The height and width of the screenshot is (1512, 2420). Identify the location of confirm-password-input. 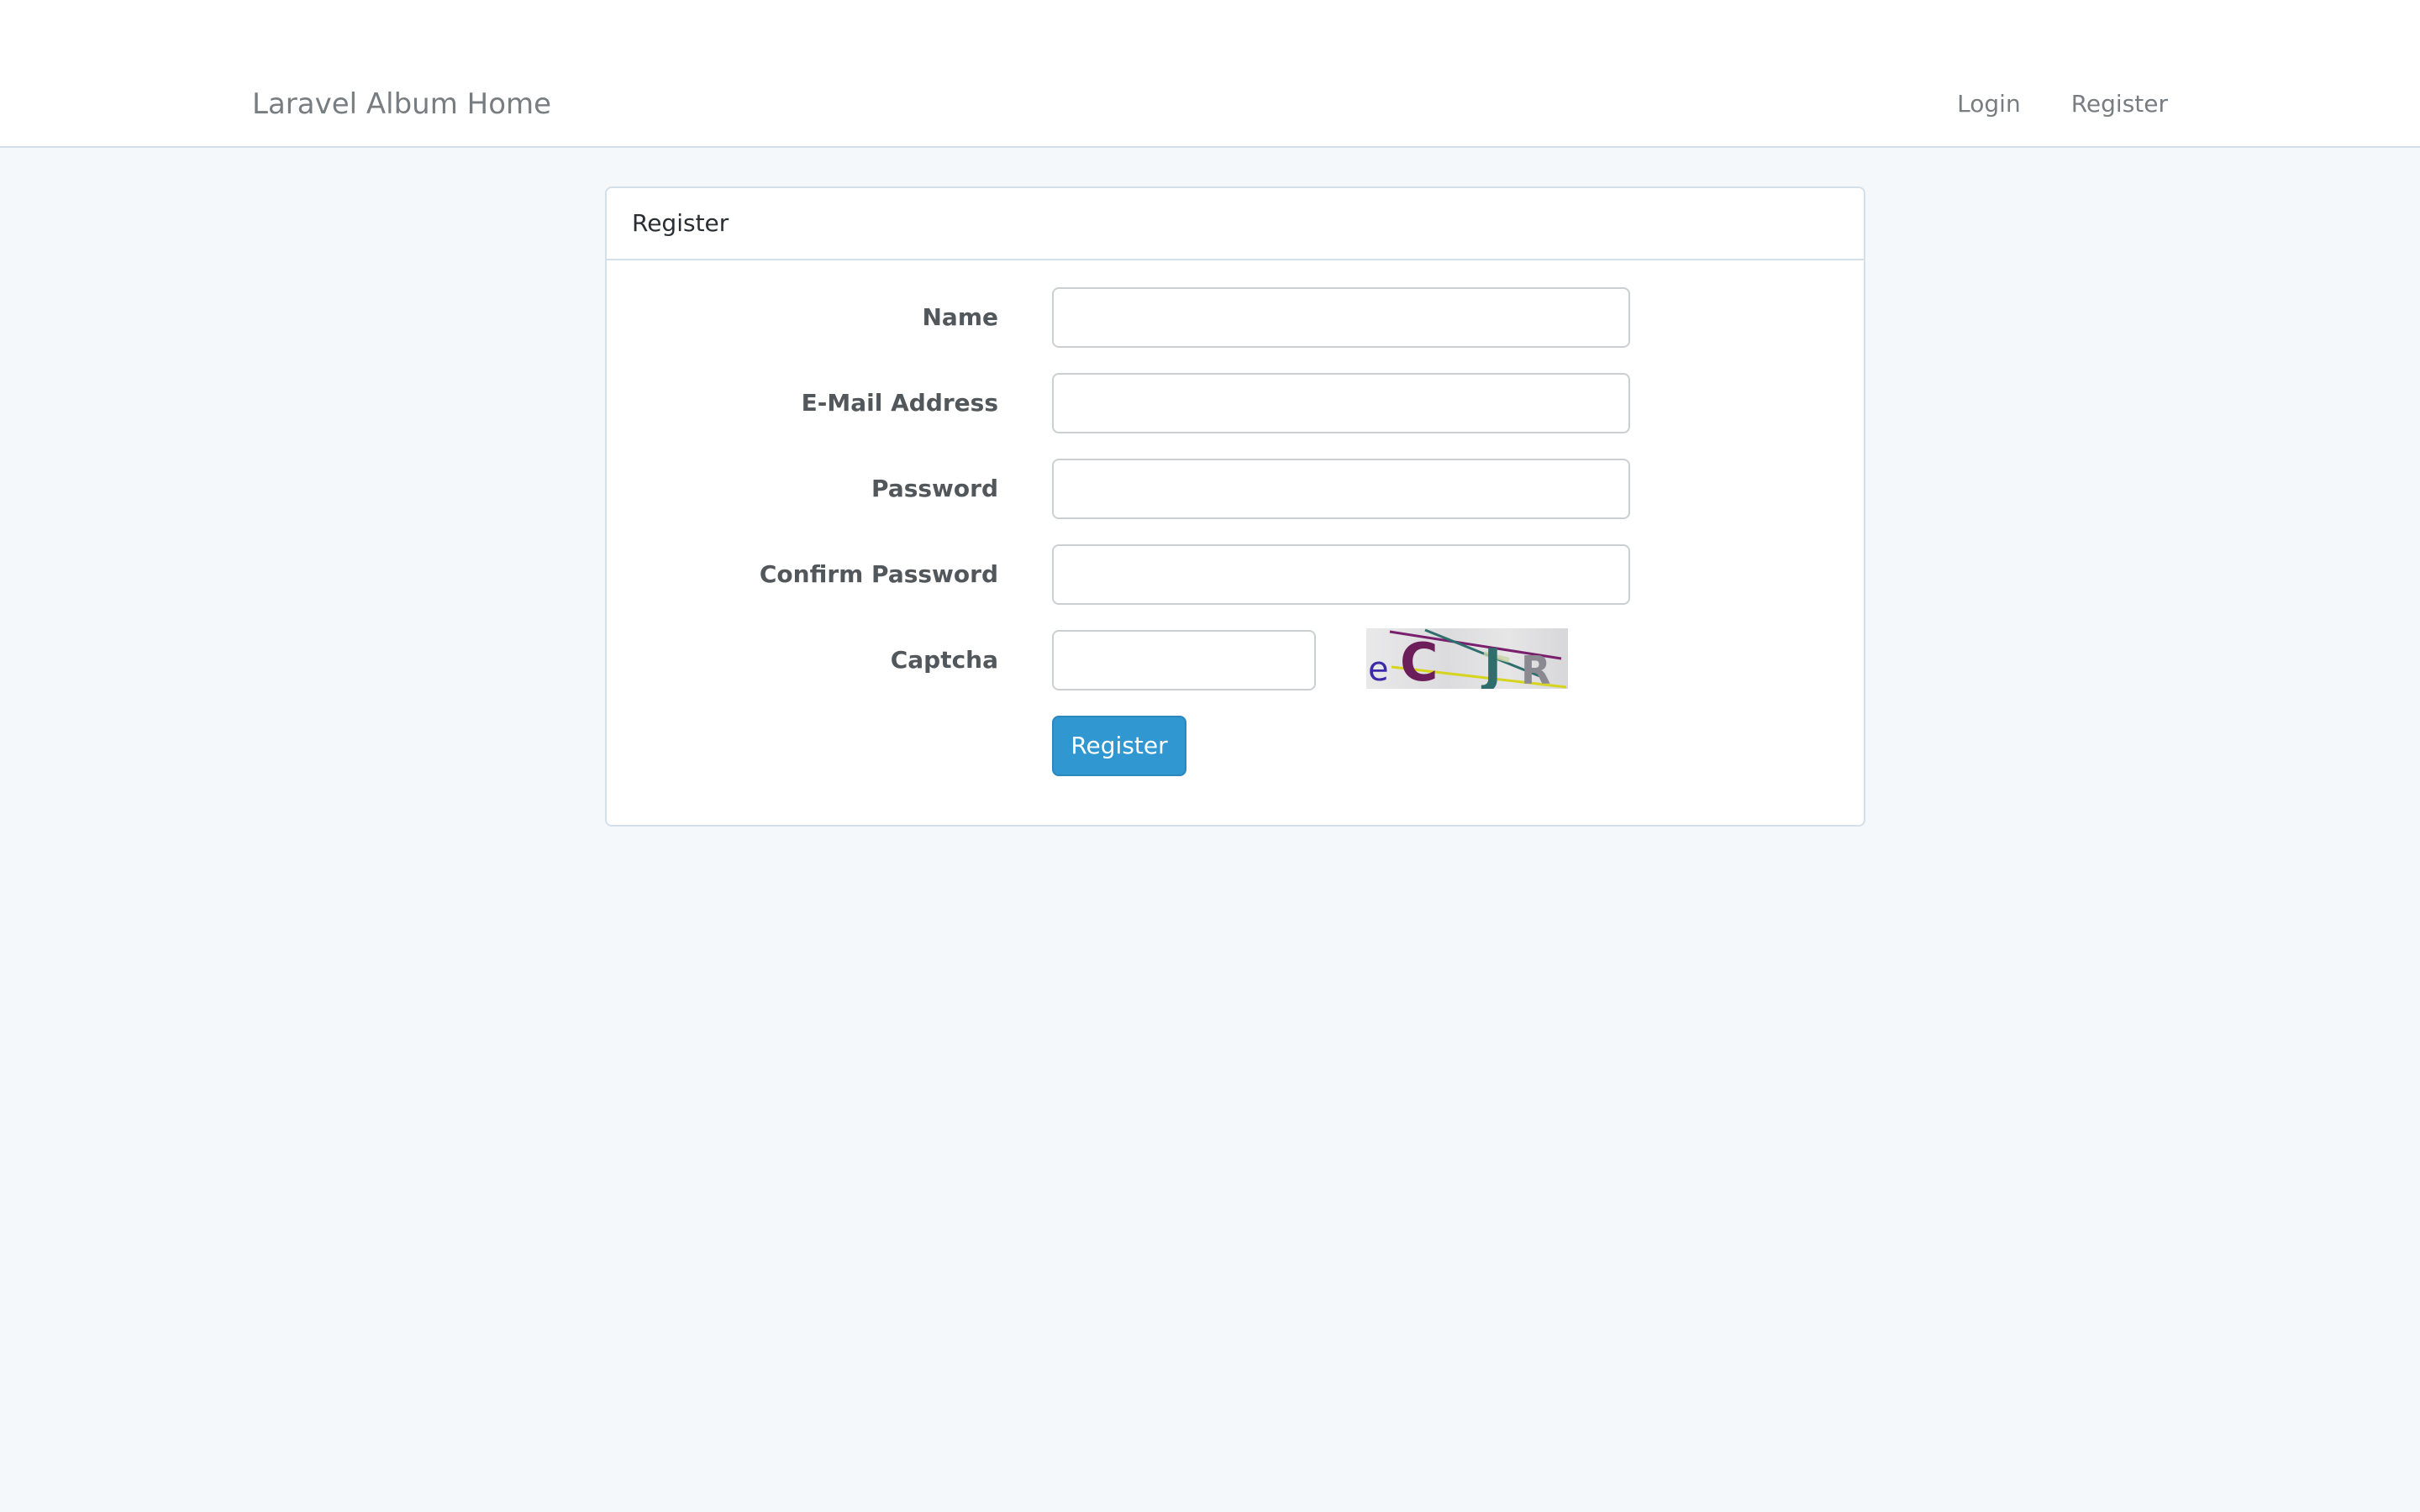
(1341, 574).